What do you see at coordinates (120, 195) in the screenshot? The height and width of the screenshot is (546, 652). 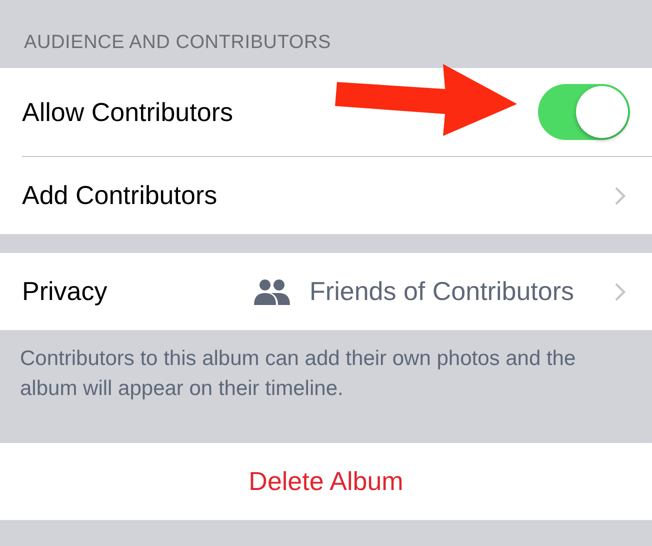 I see `row-label: Add Contributors` at bounding box center [120, 195].